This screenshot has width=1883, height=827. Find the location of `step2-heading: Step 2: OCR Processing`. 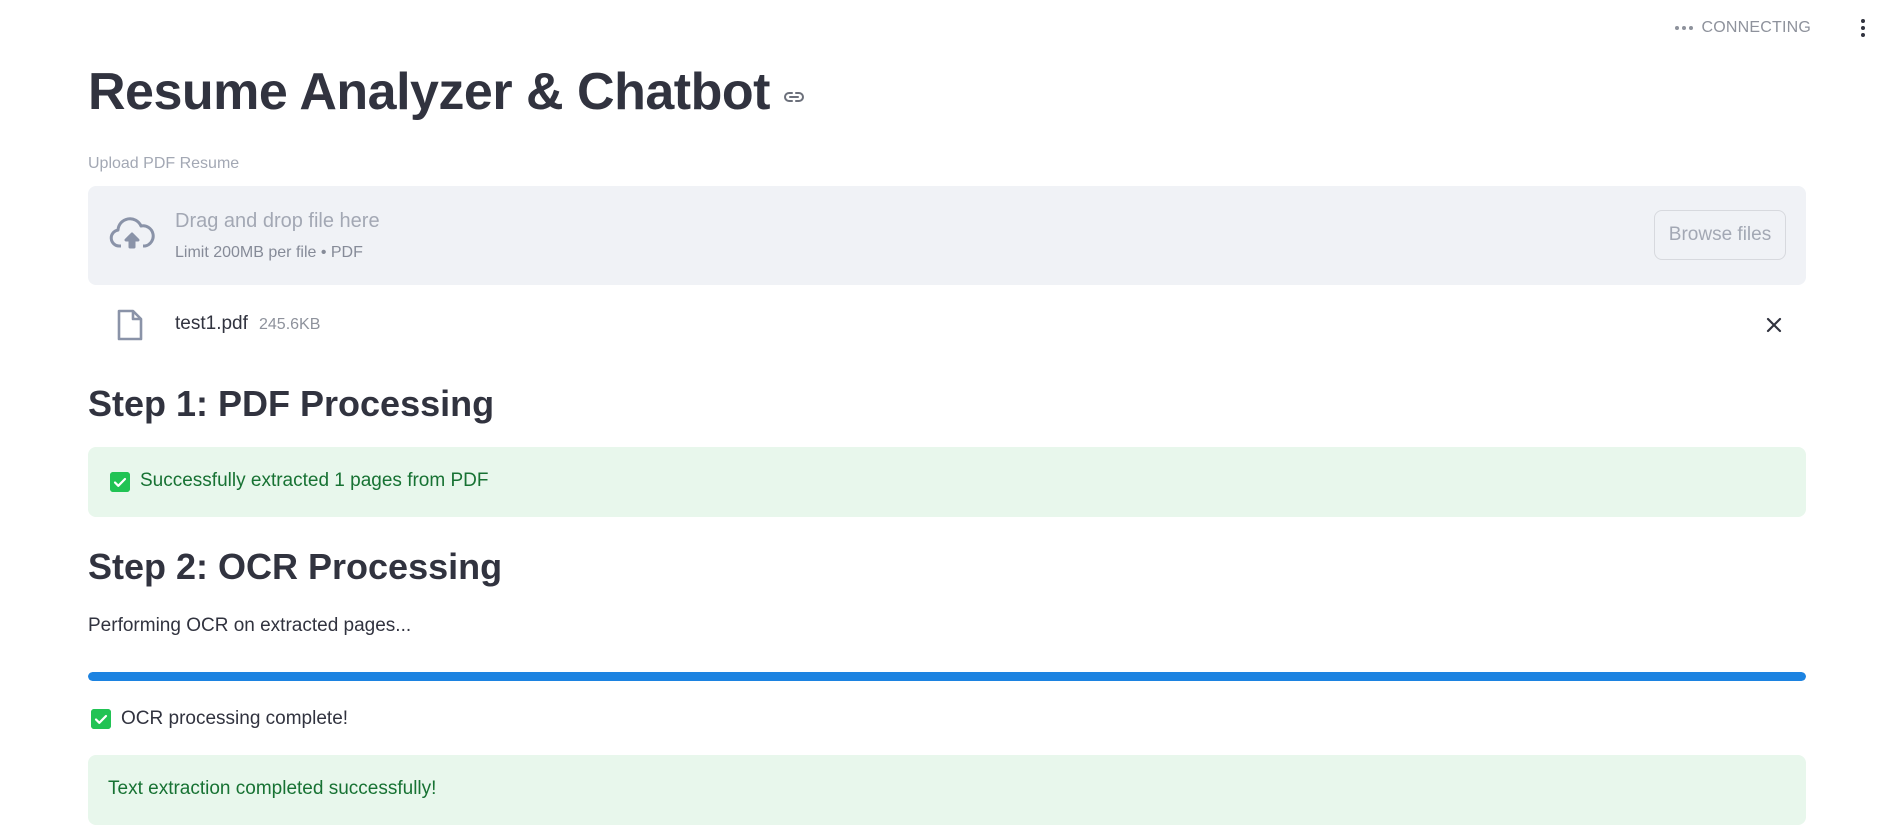

step2-heading: Step 2: OCR Processing is located at coordinates (295, 566).